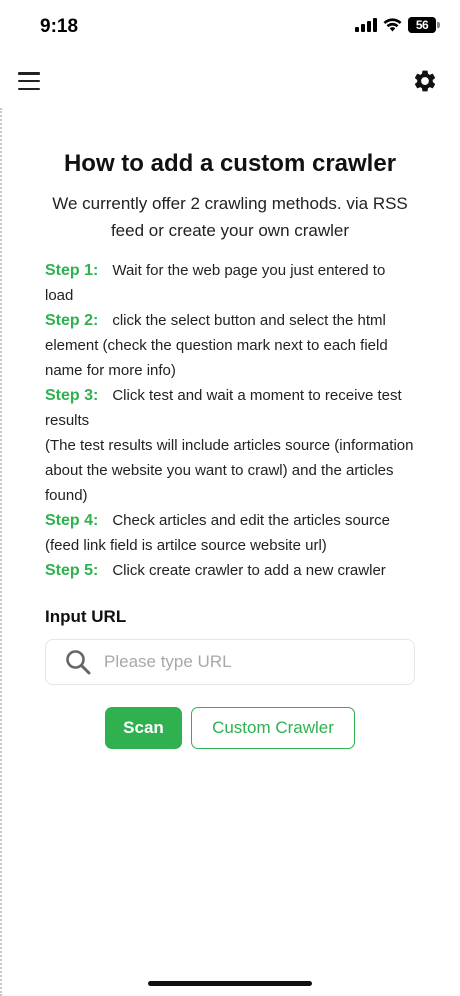 This screenshot has height=996, width=460. I want to click on battery-body: 56, so click(422, 25).